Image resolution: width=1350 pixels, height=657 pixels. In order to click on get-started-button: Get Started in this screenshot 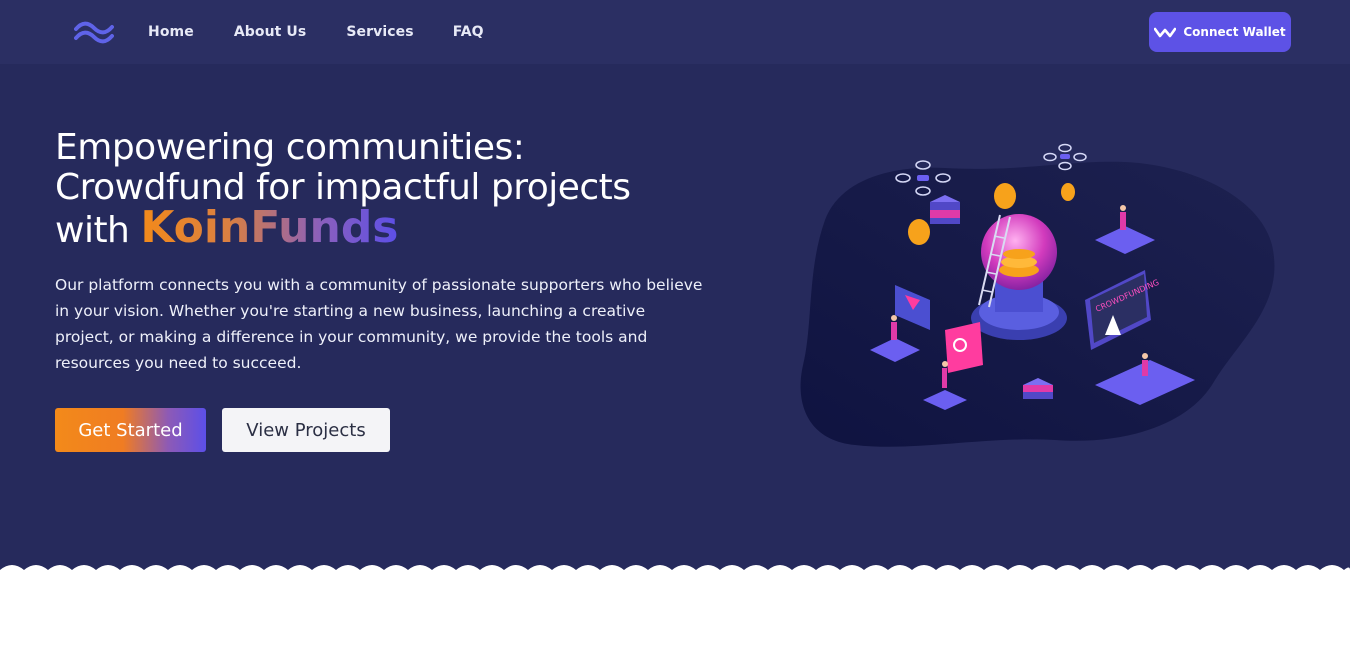, I will do `click(130, 430)`.